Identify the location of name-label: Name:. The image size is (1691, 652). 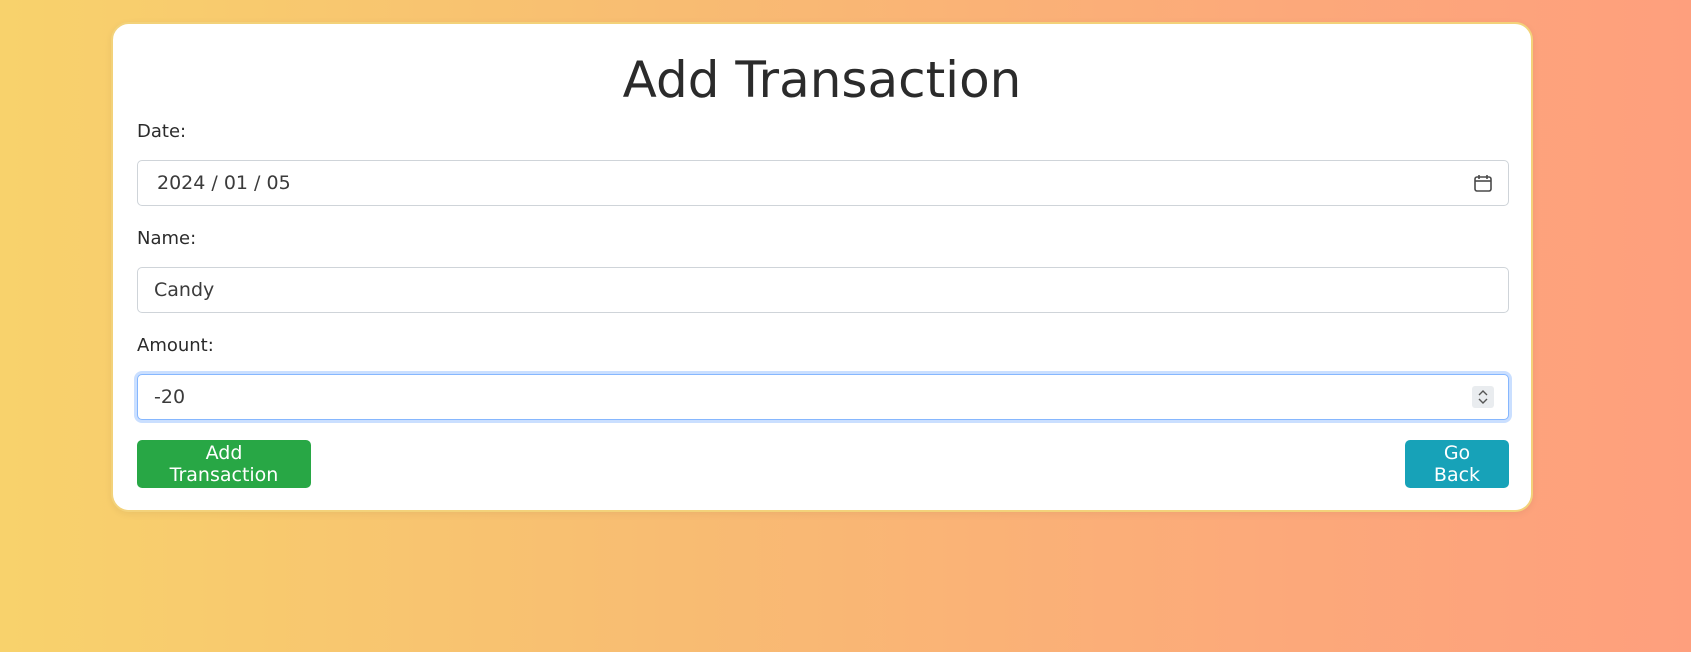
(167, 238).